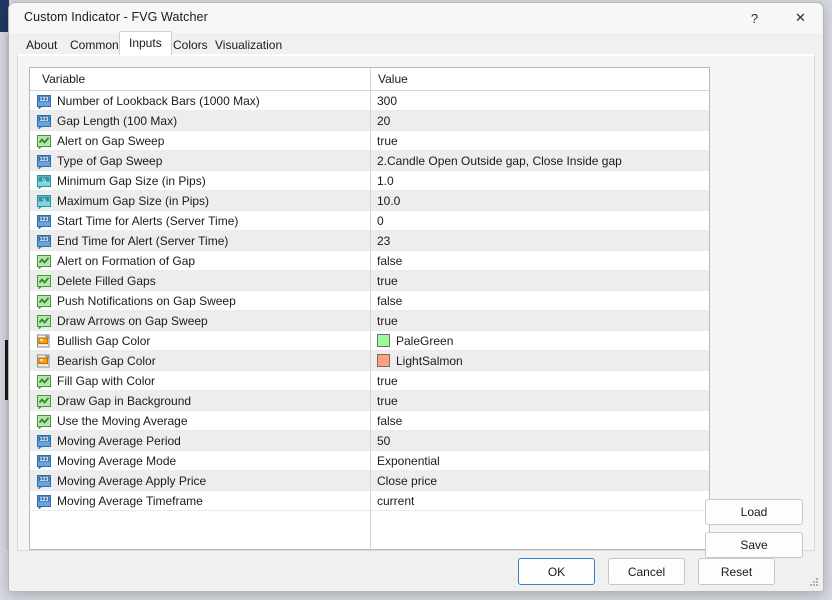  What do you see at coordinates (44, 341) in the screenshot?
I see `color-icon` at bounding box center [44, 341].